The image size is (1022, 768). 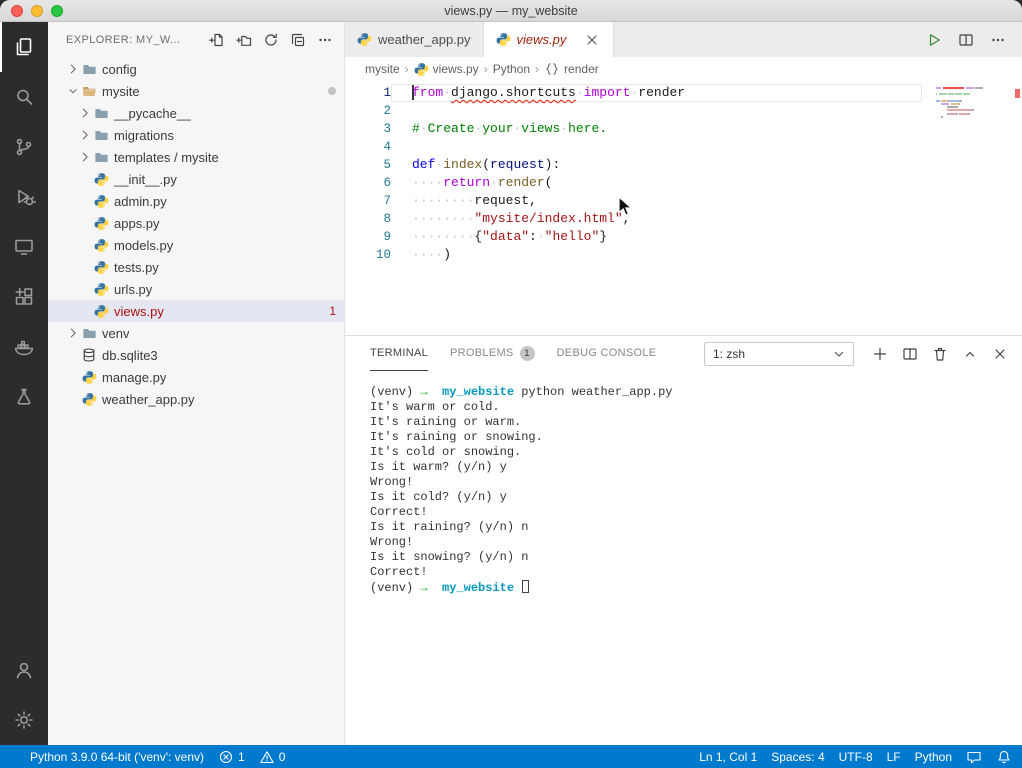 I want to click on tree-item-views-py: views.py 1, so click(x=196, y=311).